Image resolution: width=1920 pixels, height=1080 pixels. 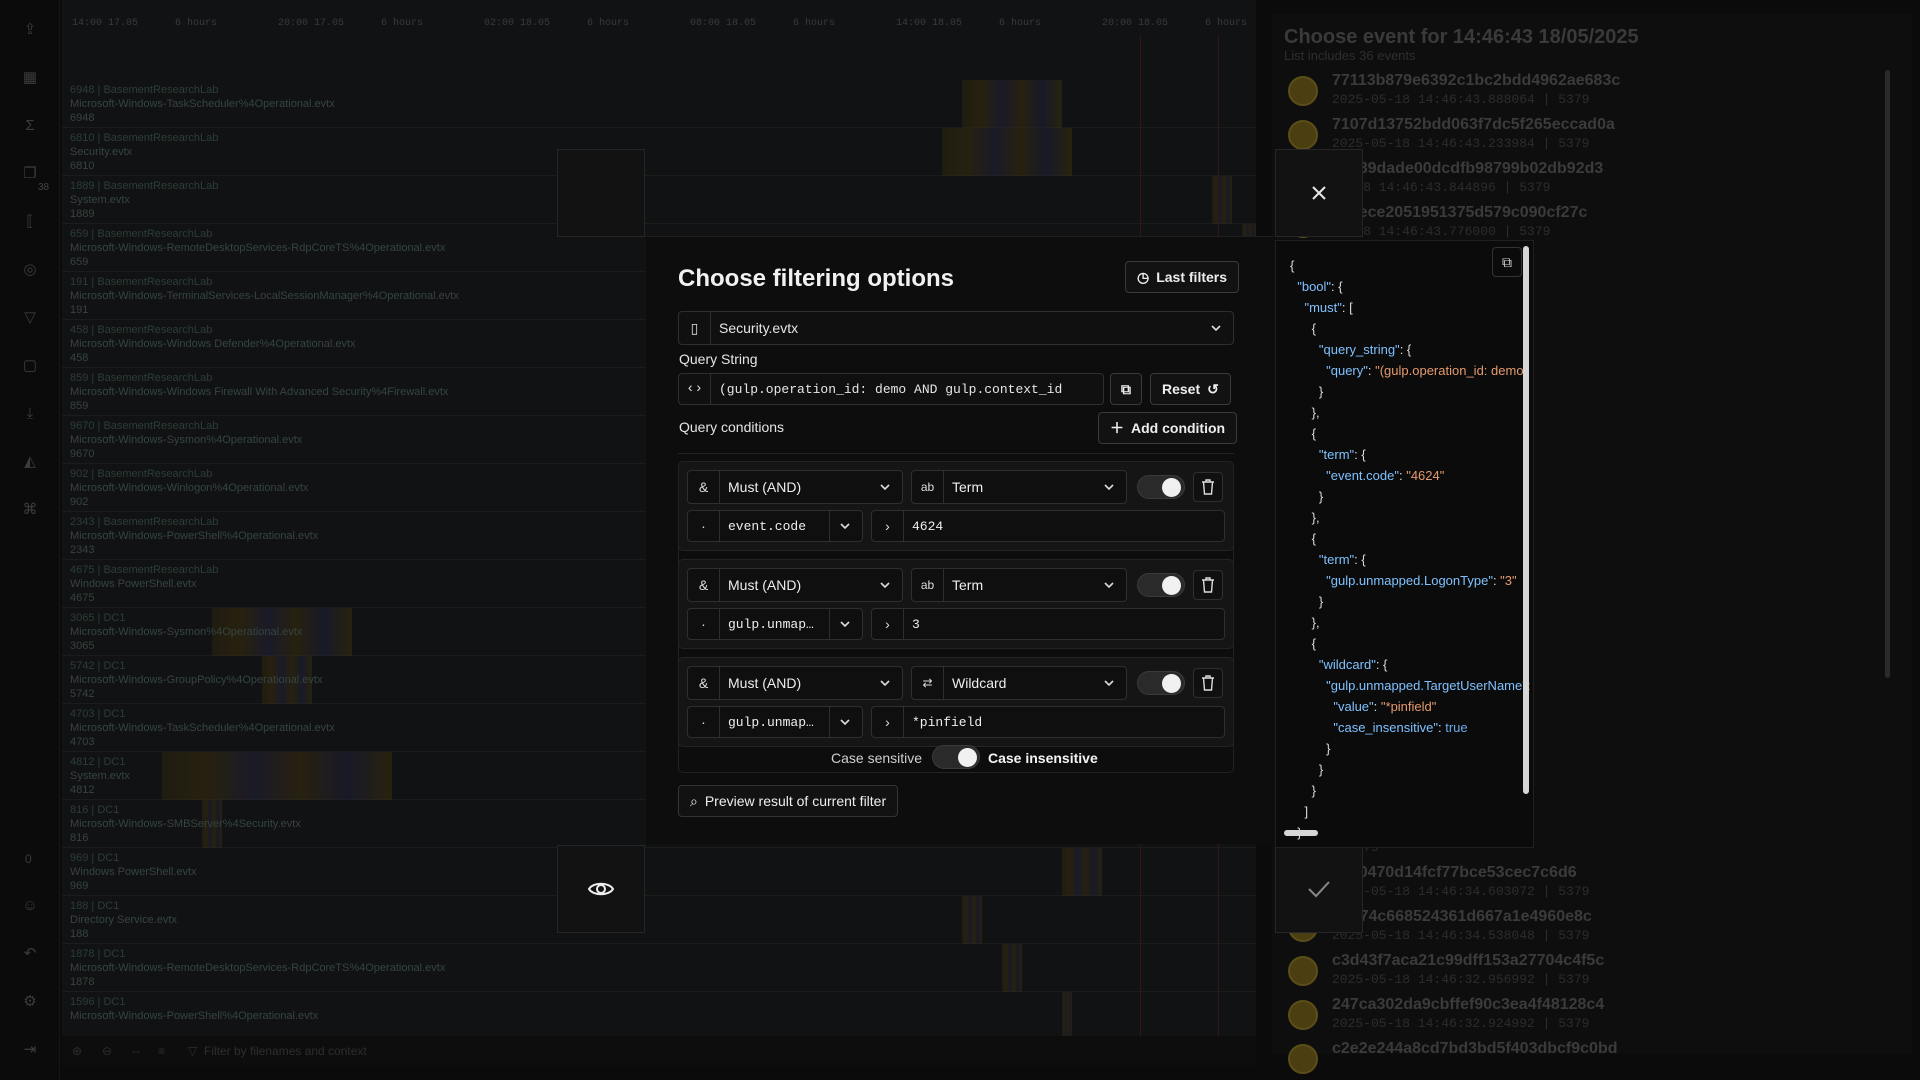 I want to click on timeline-row-count: 859, so click(x=79, y=406).